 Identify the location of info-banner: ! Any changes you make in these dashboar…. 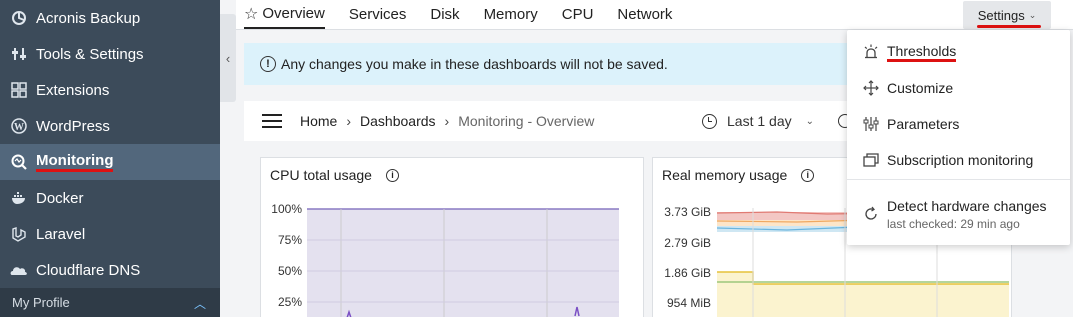
(549, 64).